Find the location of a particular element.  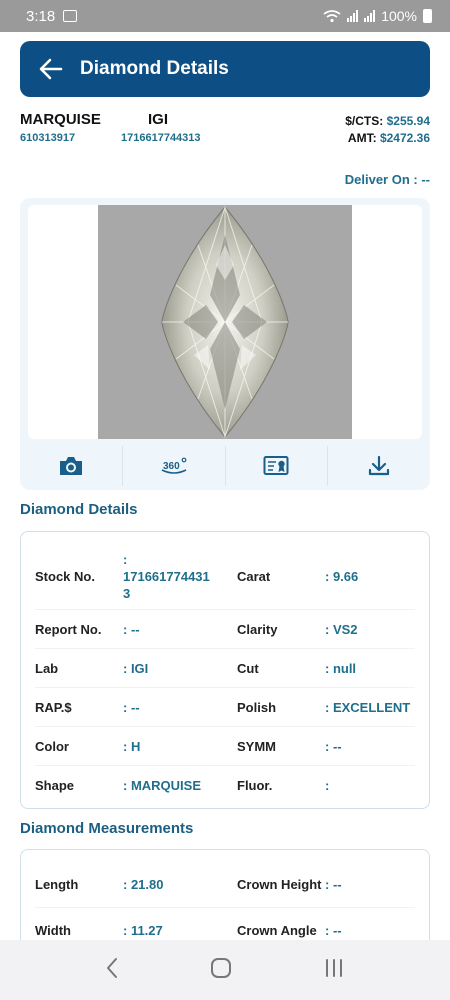

details-key: Report No. is located at coordinates (68, 629).